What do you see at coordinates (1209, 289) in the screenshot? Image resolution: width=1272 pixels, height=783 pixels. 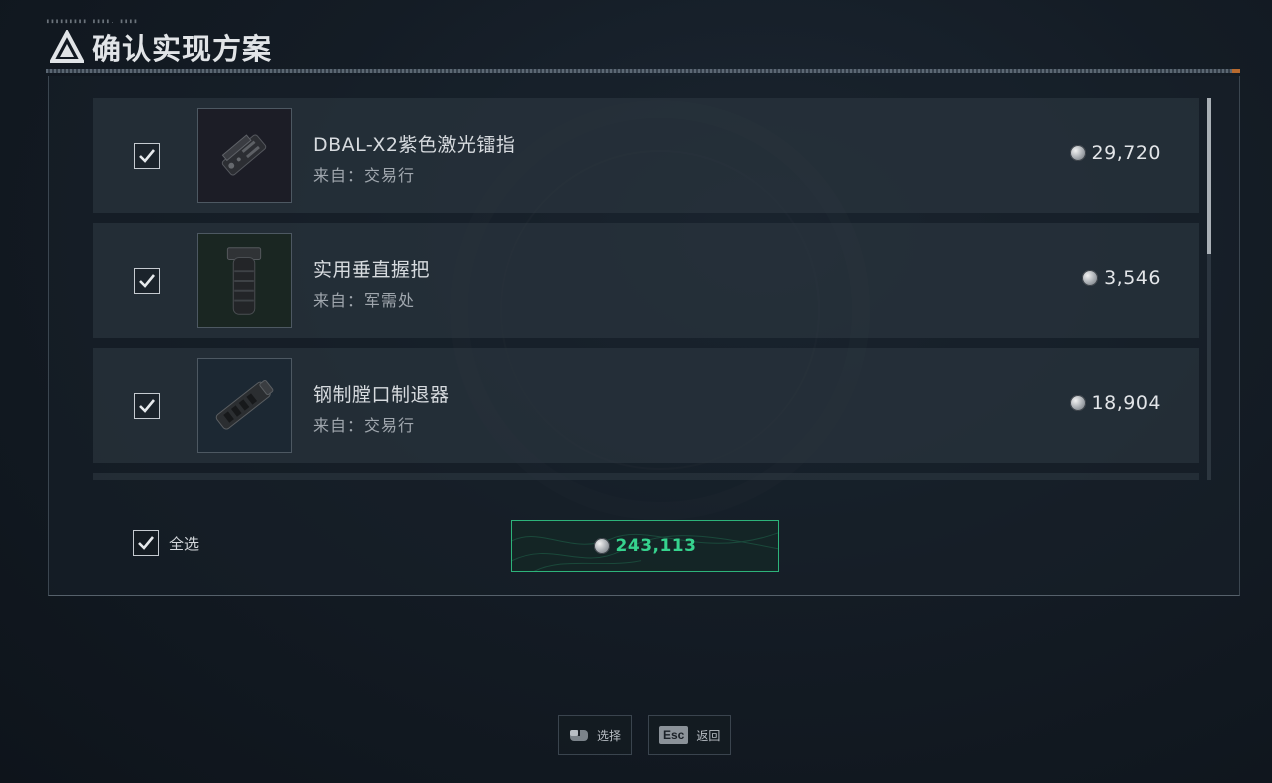 I see `list-scrollbar` at bounding box center [1209, 289].